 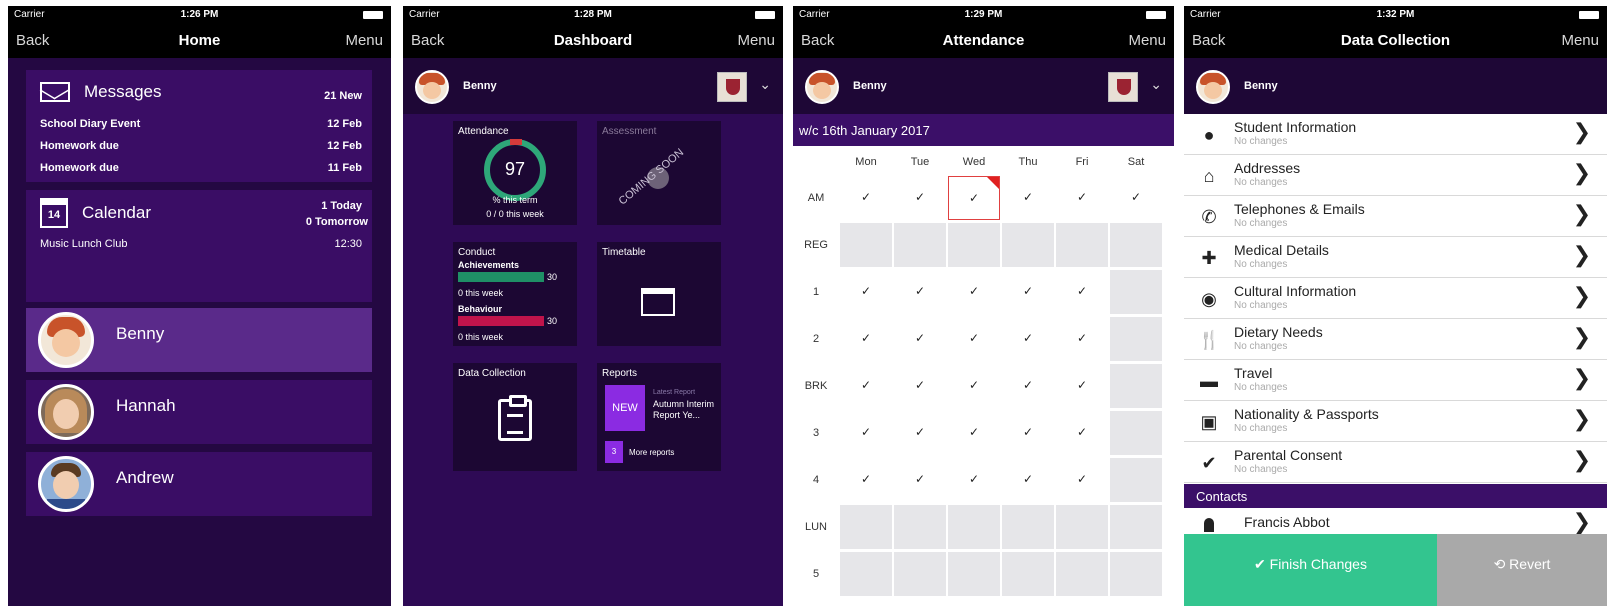 I want to click on child-item-benny: Benny, so click(x=199, y=340).